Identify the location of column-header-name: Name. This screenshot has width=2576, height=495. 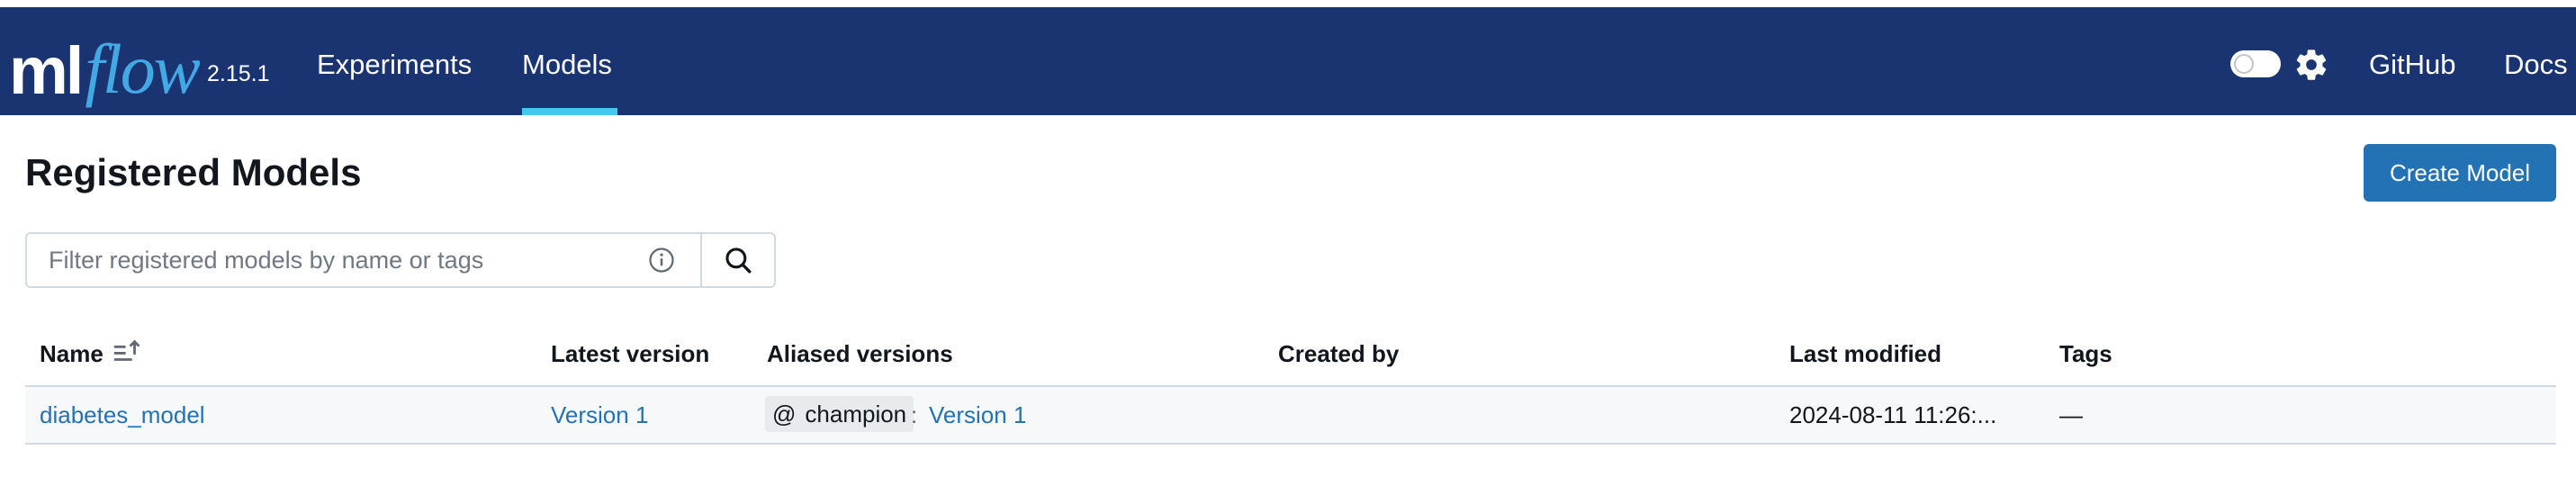
(72, 354).